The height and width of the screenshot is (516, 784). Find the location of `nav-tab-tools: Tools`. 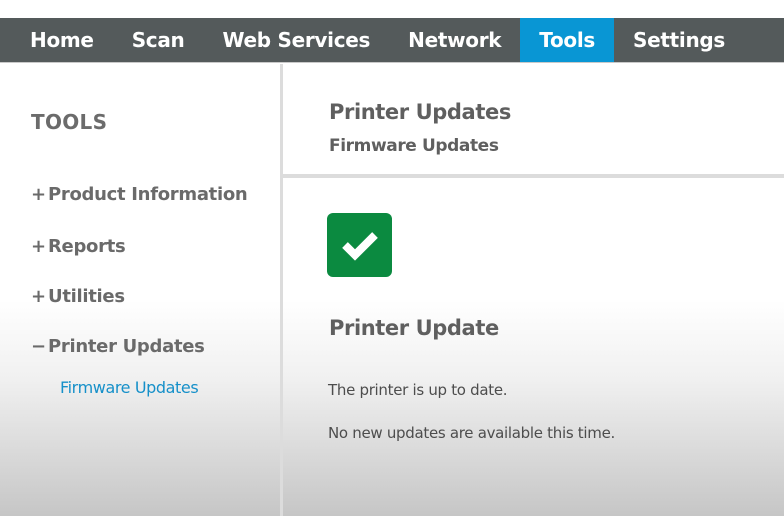

nav-tab-tools: Tools is located at coordinates (567, 40).